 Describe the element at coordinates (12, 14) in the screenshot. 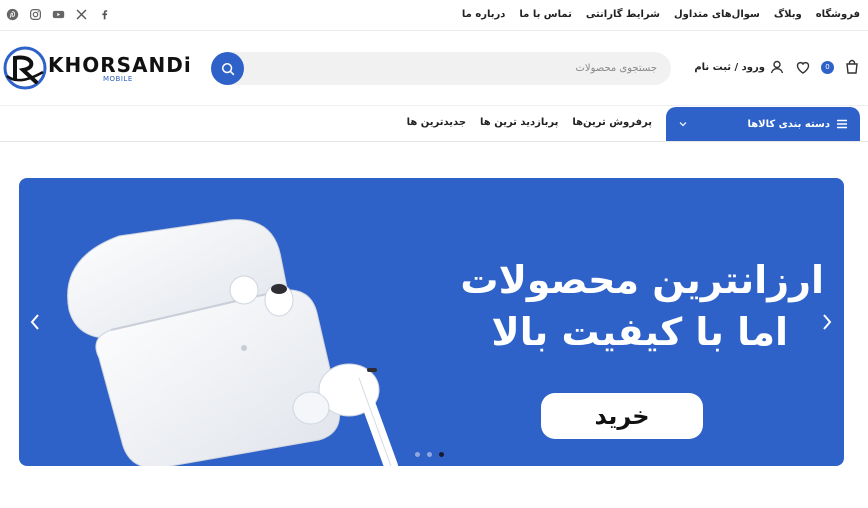

I see `pinterest-icon` at that location.